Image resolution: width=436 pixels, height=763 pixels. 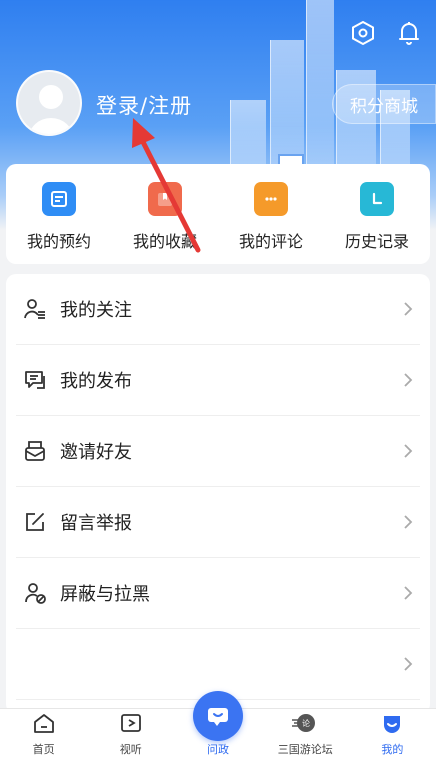 What do you see at coordinates (49, 103) in the screenshot?
I see `avatar` at bounding box center [49, 103].